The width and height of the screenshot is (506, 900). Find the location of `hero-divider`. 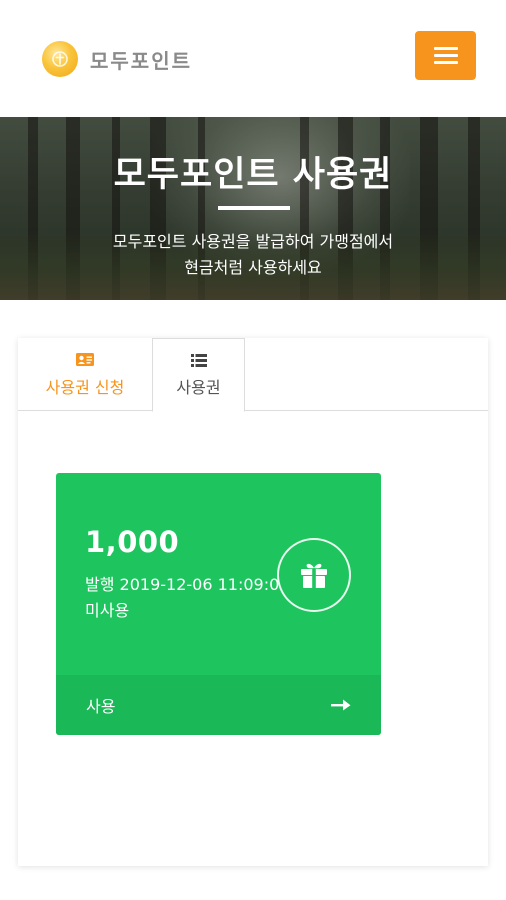

hero-divider is located at coordinates (254, 208).